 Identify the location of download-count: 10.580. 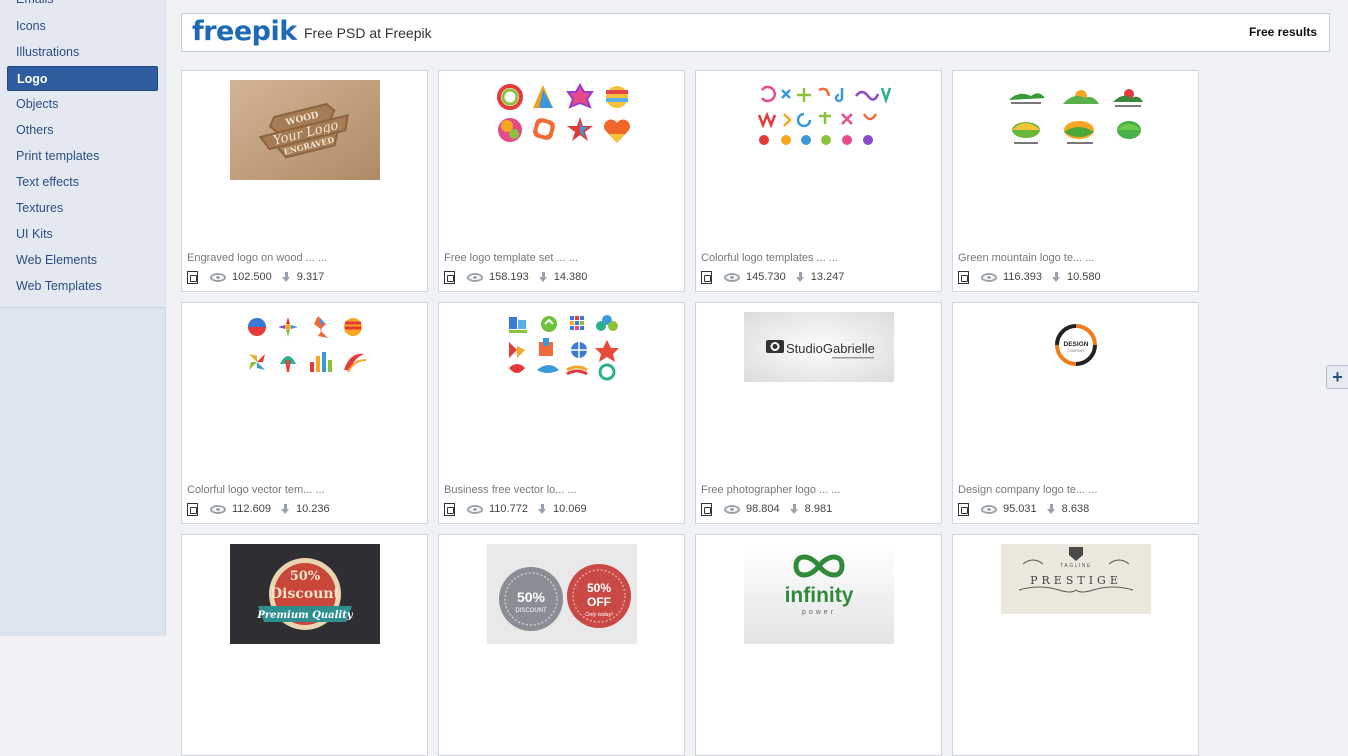
(1083, 277).